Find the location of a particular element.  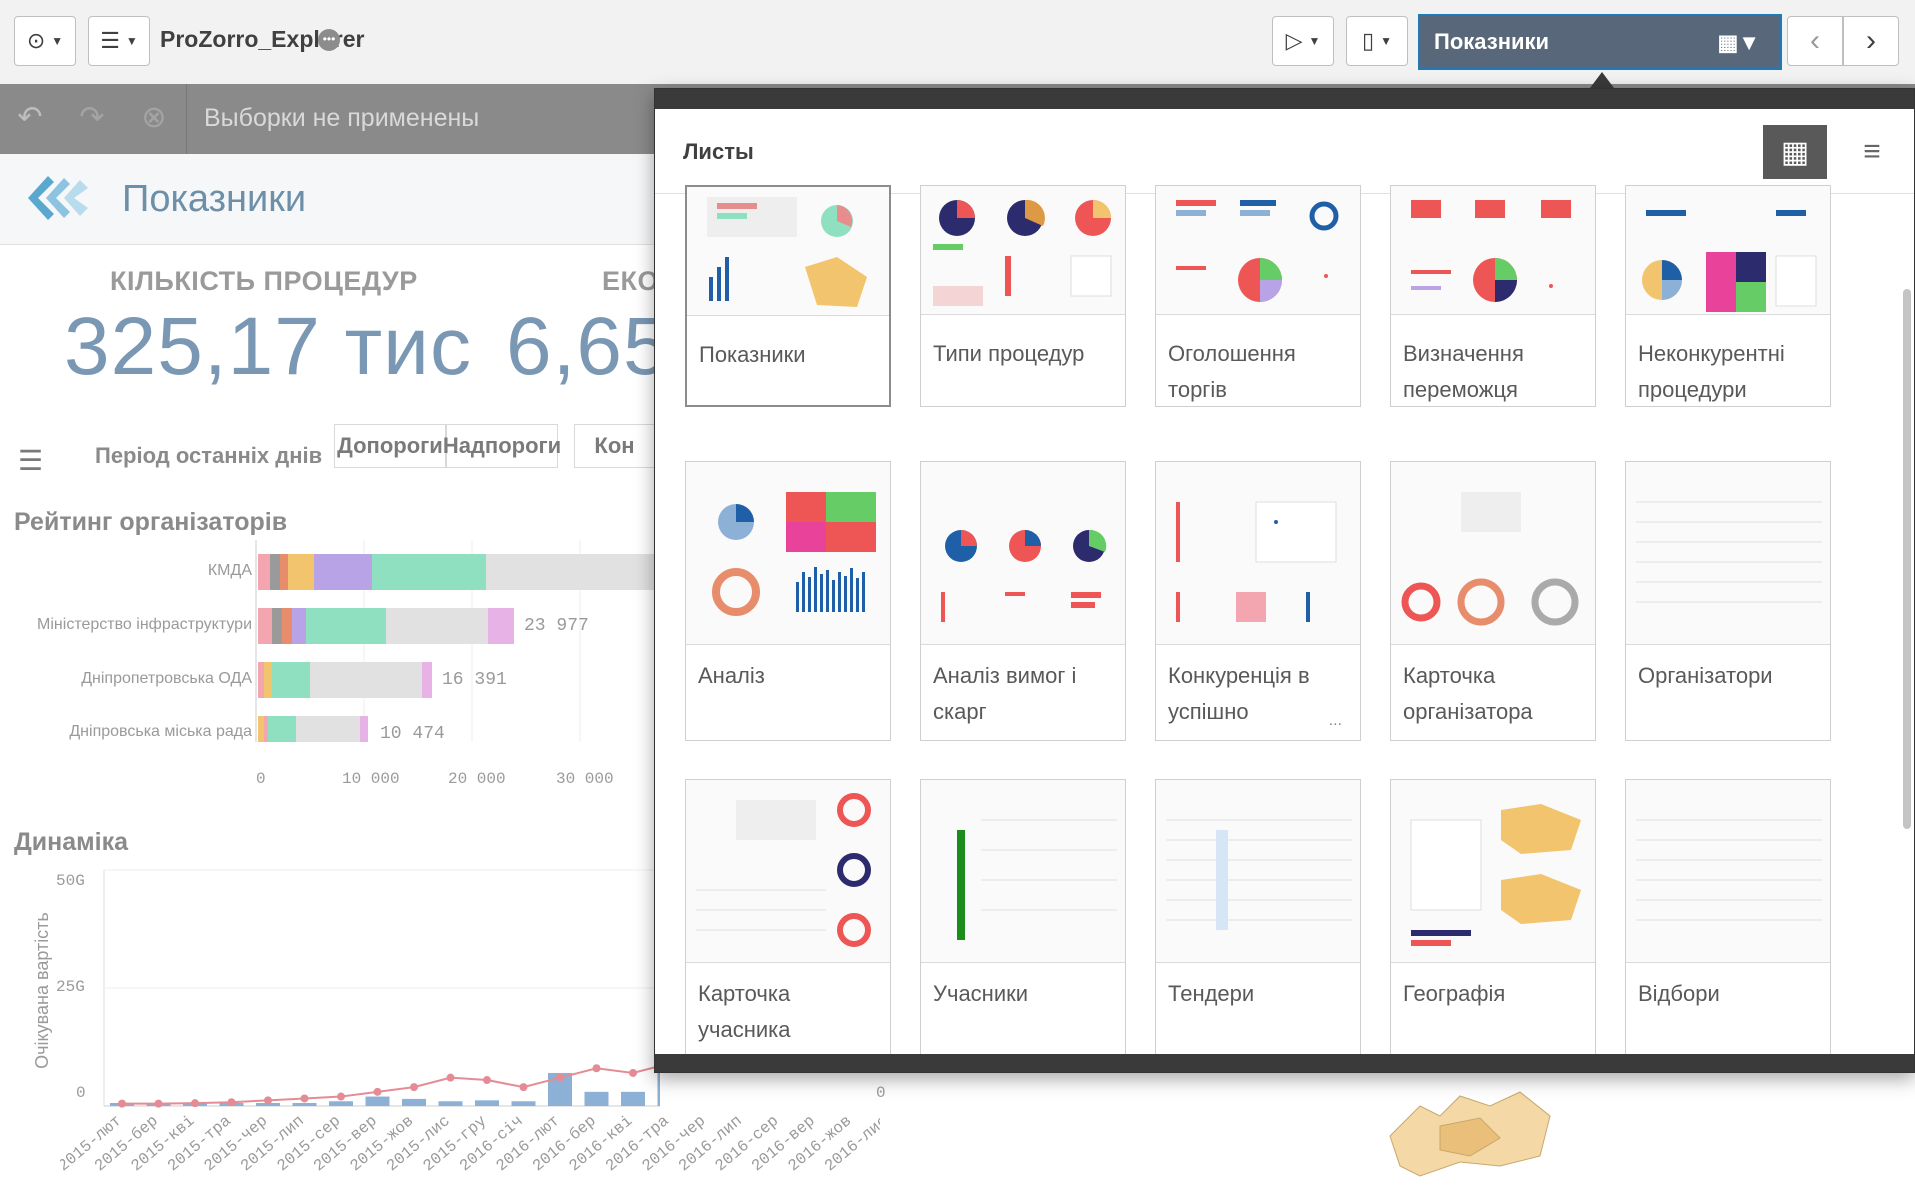

step-back-icon: ↶ is located at coordinates (30, 118).